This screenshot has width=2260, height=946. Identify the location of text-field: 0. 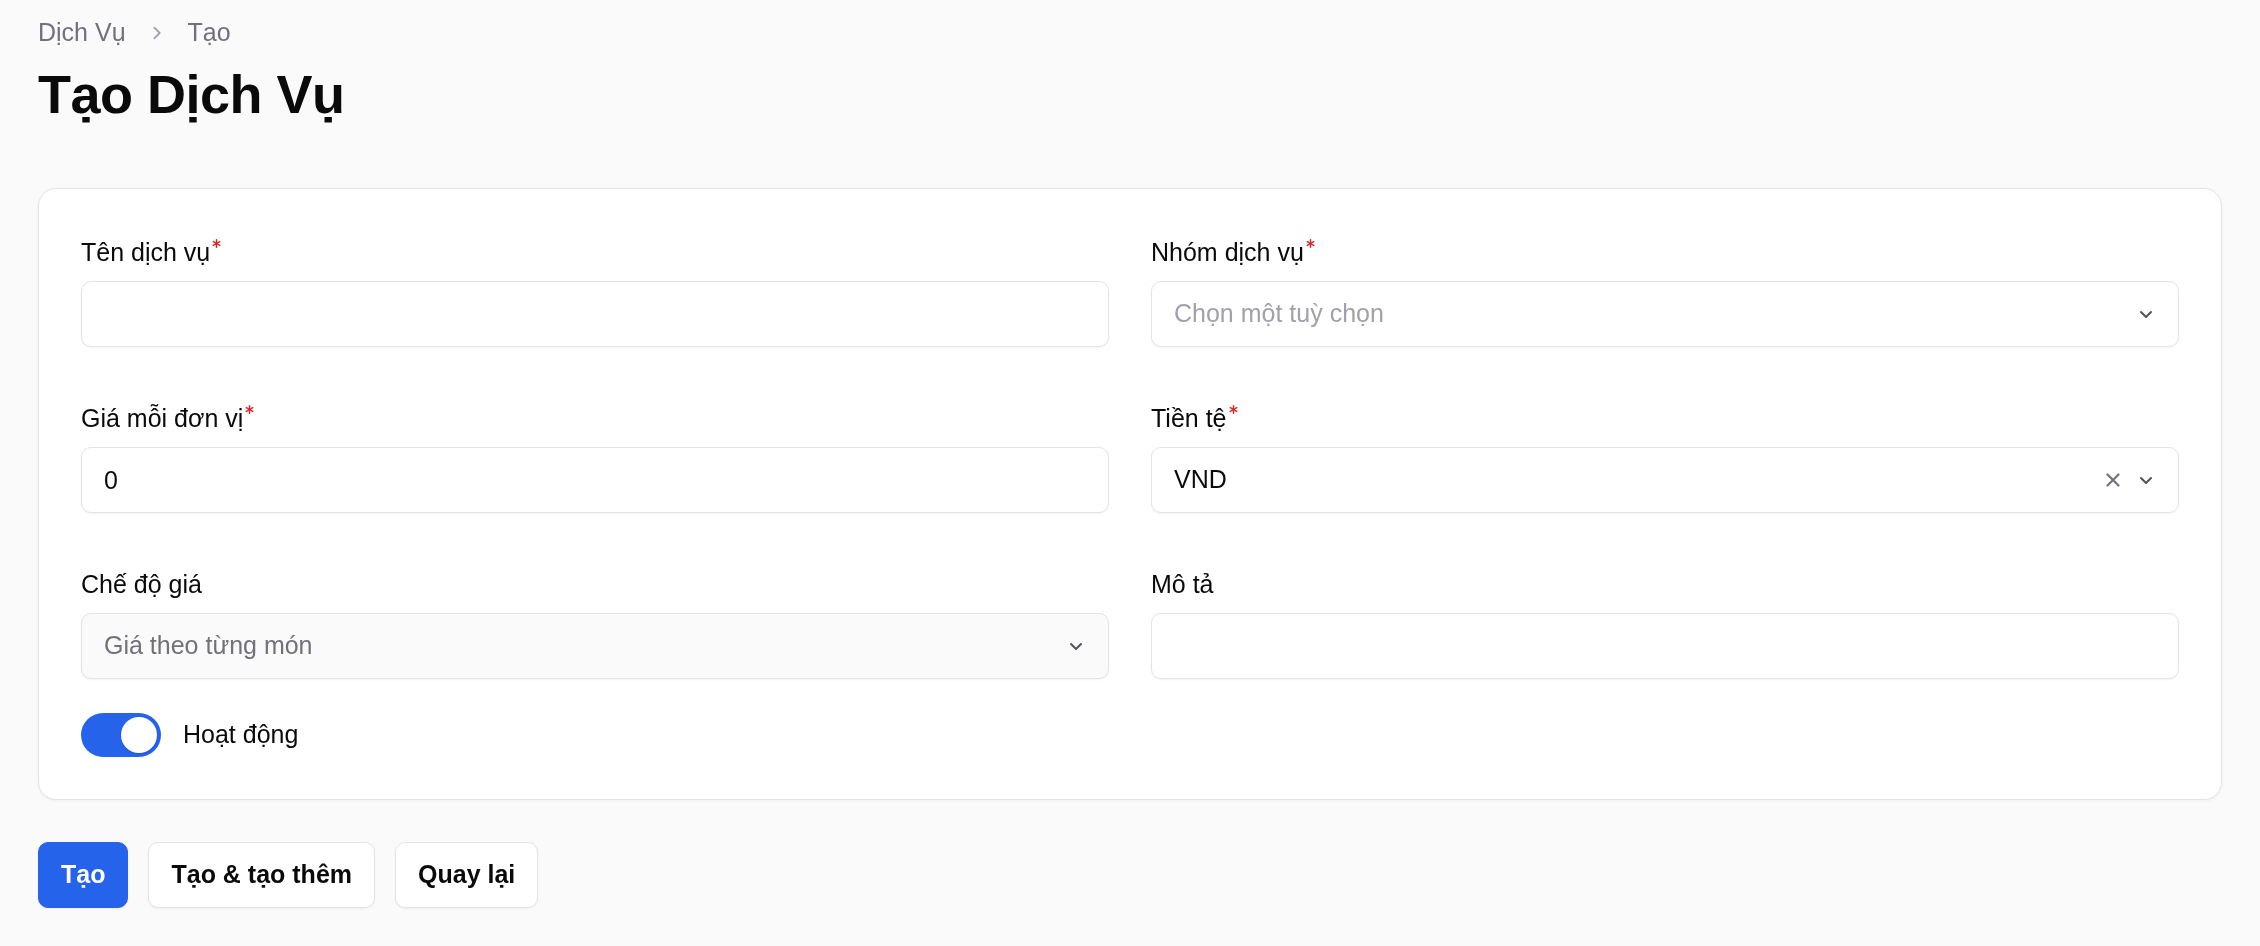
(595, 480).